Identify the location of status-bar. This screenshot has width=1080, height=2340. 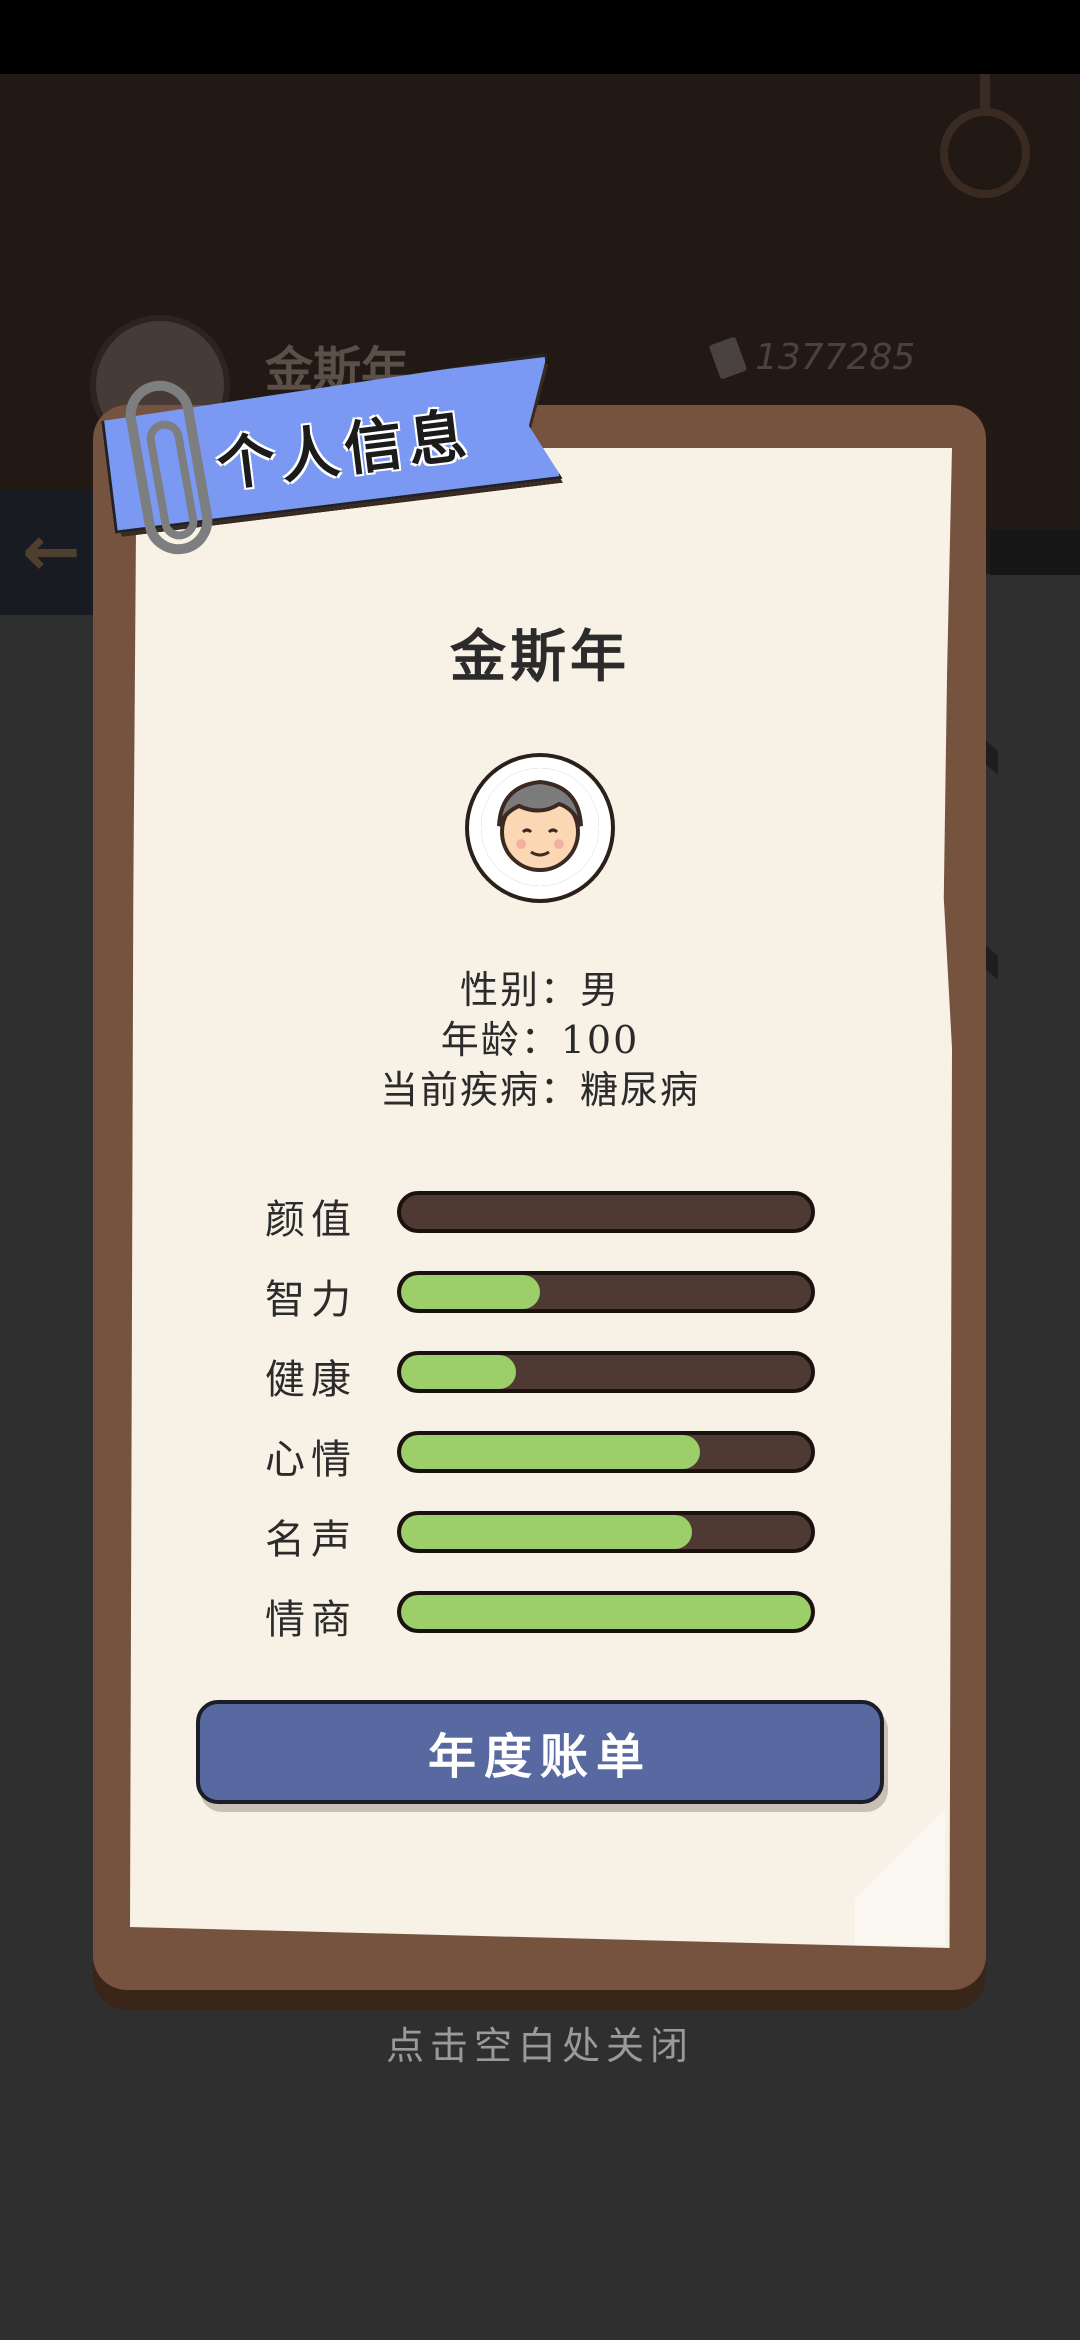
(540, 37).